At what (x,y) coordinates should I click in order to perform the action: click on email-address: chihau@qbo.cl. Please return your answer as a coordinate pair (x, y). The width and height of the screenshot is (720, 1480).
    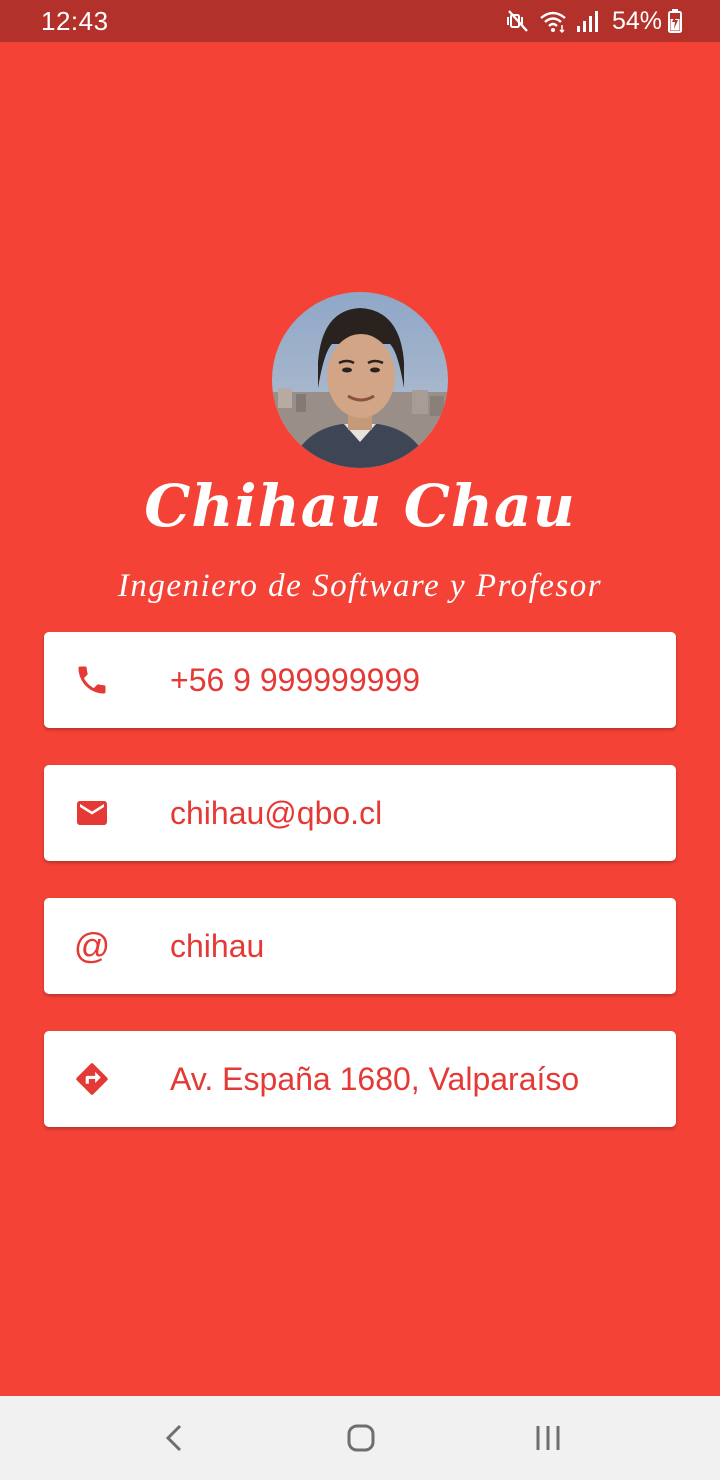
    Looking at the image, I should click on (276, 813).